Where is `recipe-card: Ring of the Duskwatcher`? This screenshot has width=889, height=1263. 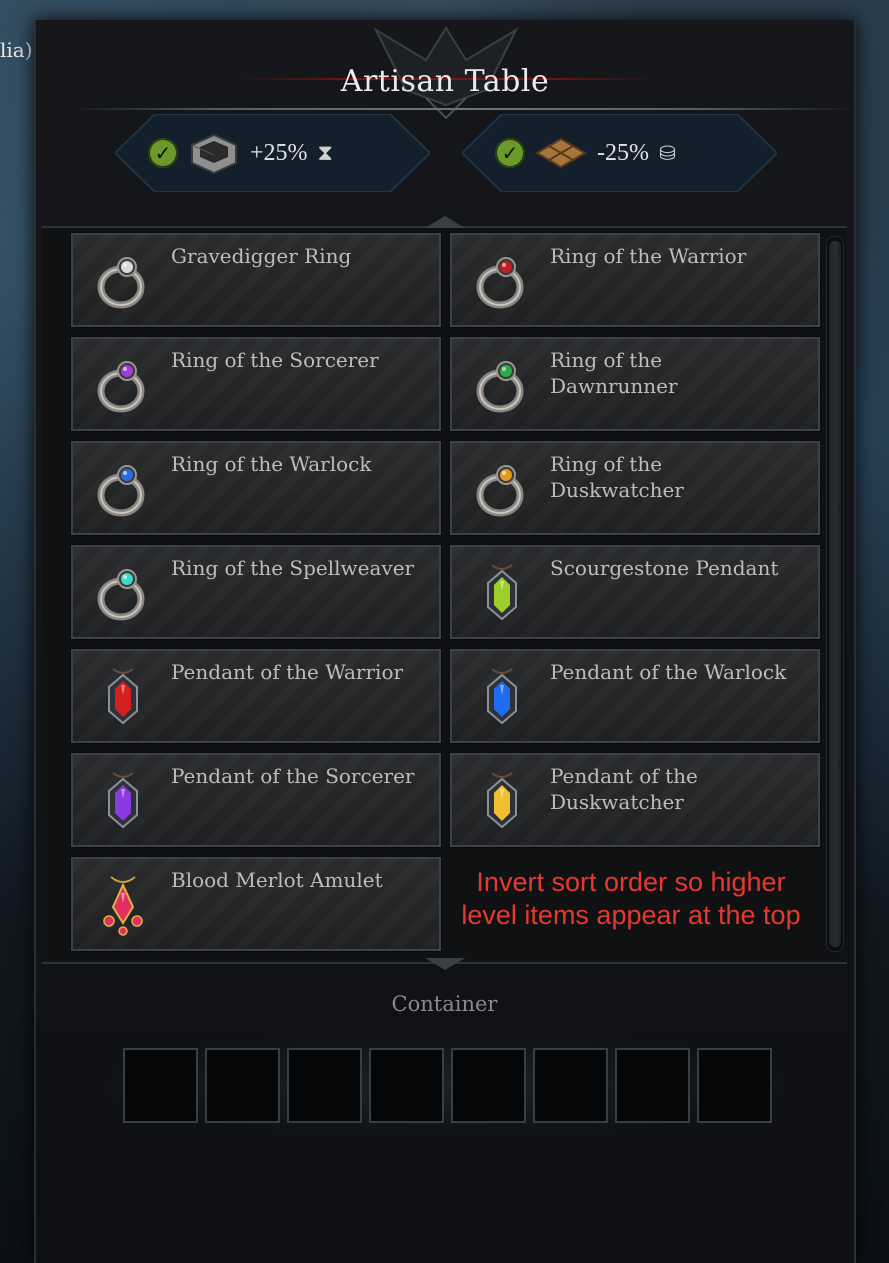
recipe-card: Ring of the Duskwatcher is located at coordinates (635, 488).